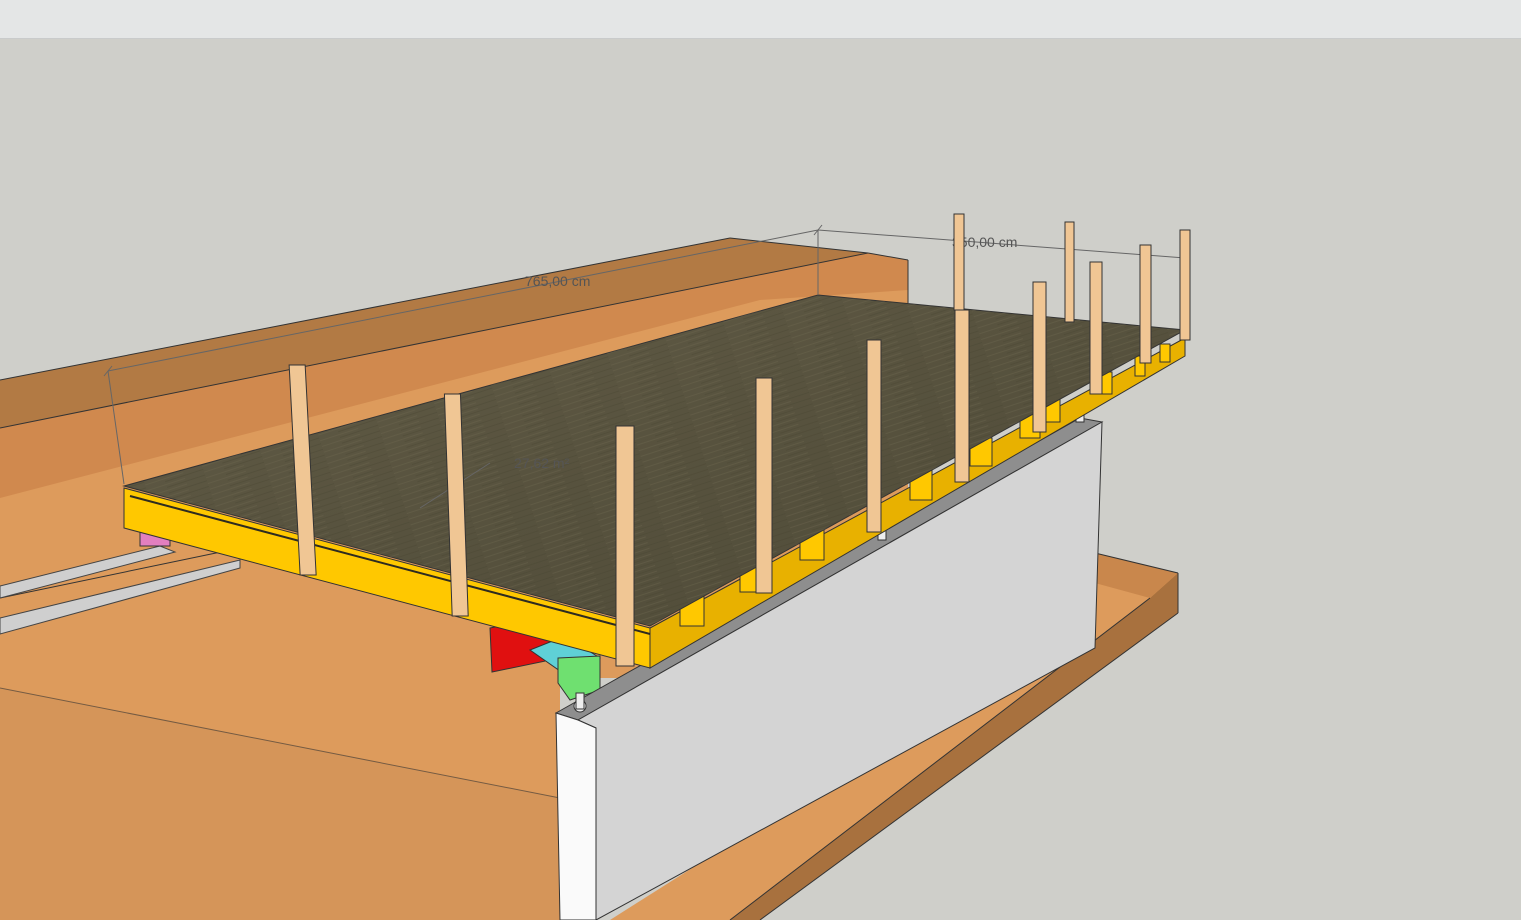 The width and height of the screenshot is (1521, 920). Describe the element at coordinates (760, 19) in the screenshot. I see `toolbar` at that location.